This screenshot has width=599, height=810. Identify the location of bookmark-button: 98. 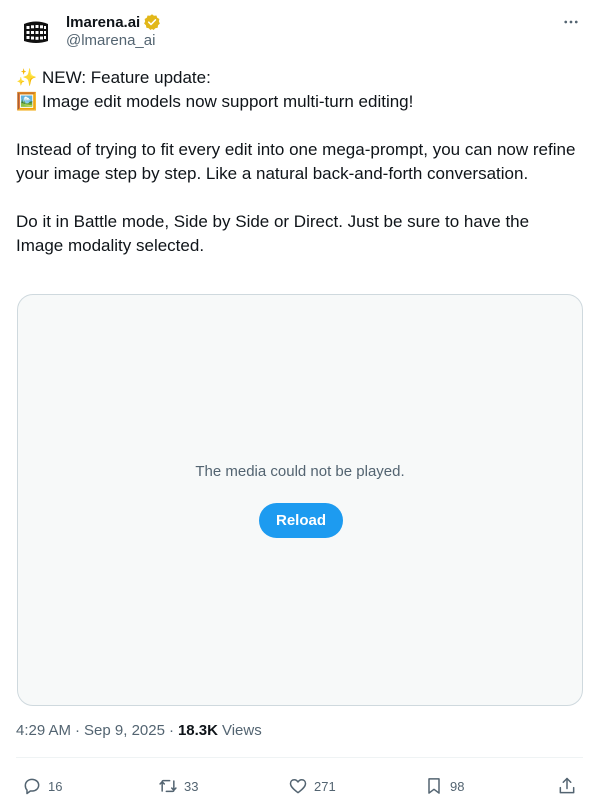
(444, 786).